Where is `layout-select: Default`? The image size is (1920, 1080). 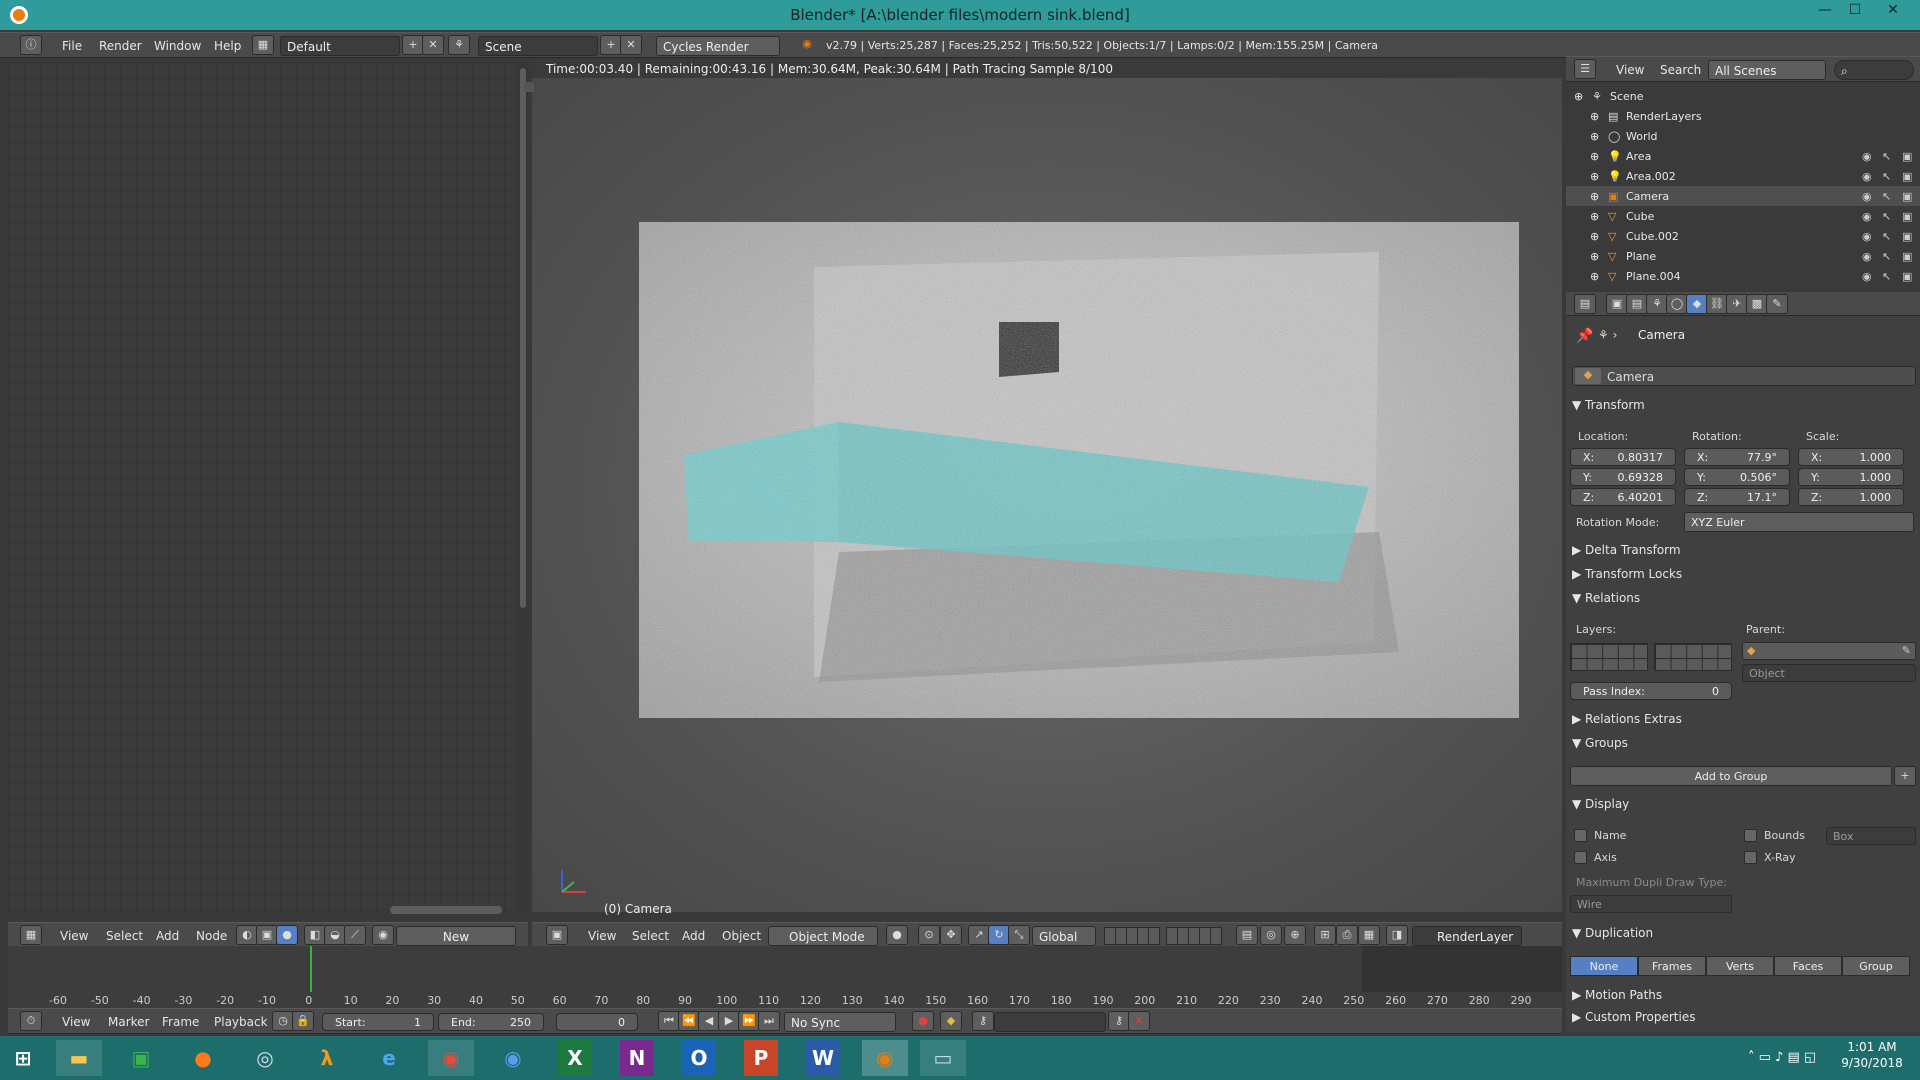 layout-select: Default is located at coordinates (340, 46).